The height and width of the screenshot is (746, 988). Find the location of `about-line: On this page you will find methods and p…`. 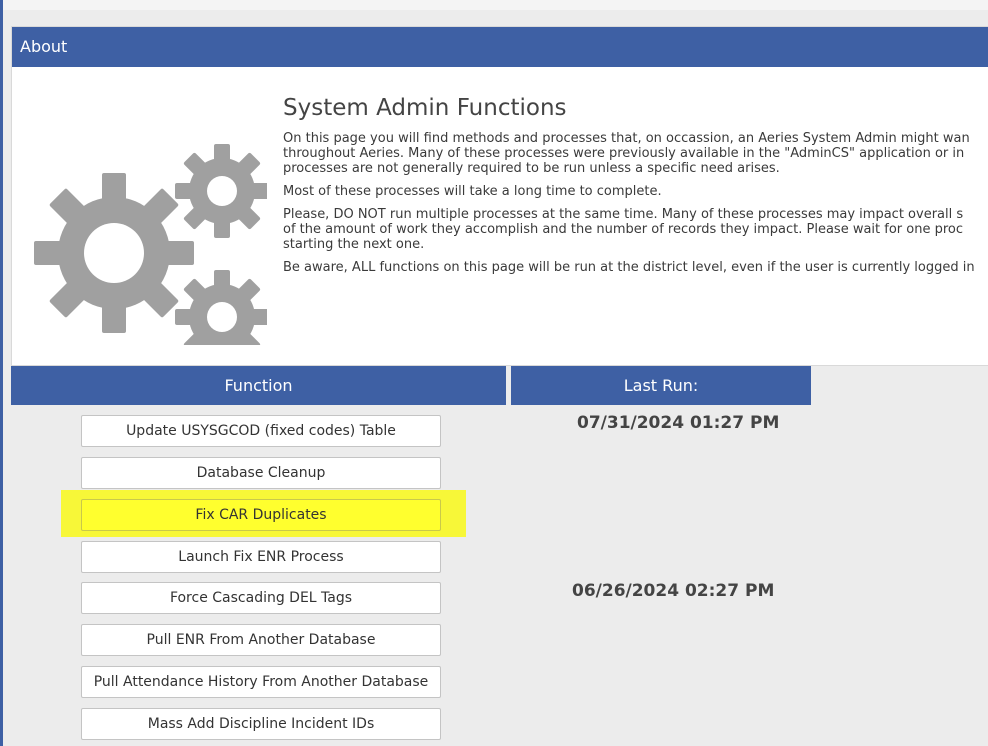

about-line: On this page you will find methods and p… is located at coordinates (626, 138).